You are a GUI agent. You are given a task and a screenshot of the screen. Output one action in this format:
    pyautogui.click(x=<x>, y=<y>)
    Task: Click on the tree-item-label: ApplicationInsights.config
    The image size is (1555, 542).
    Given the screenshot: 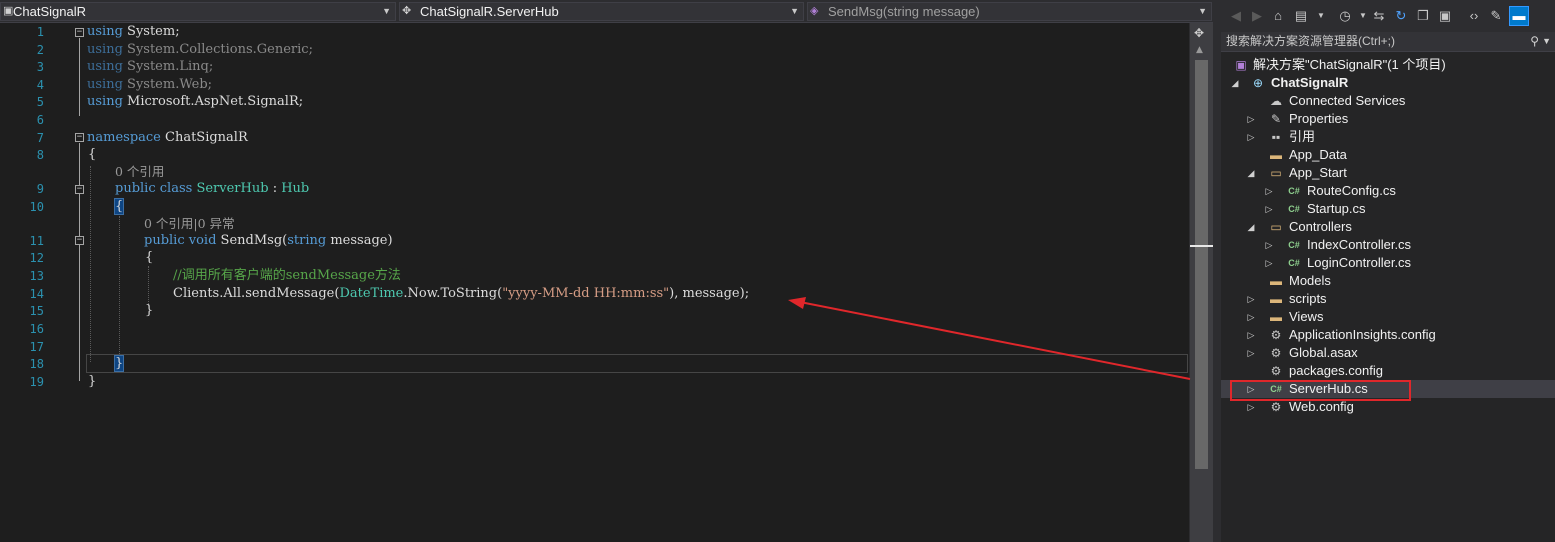 What is the action you would take?
    pyautogui.click(x=1362, y=334)
    